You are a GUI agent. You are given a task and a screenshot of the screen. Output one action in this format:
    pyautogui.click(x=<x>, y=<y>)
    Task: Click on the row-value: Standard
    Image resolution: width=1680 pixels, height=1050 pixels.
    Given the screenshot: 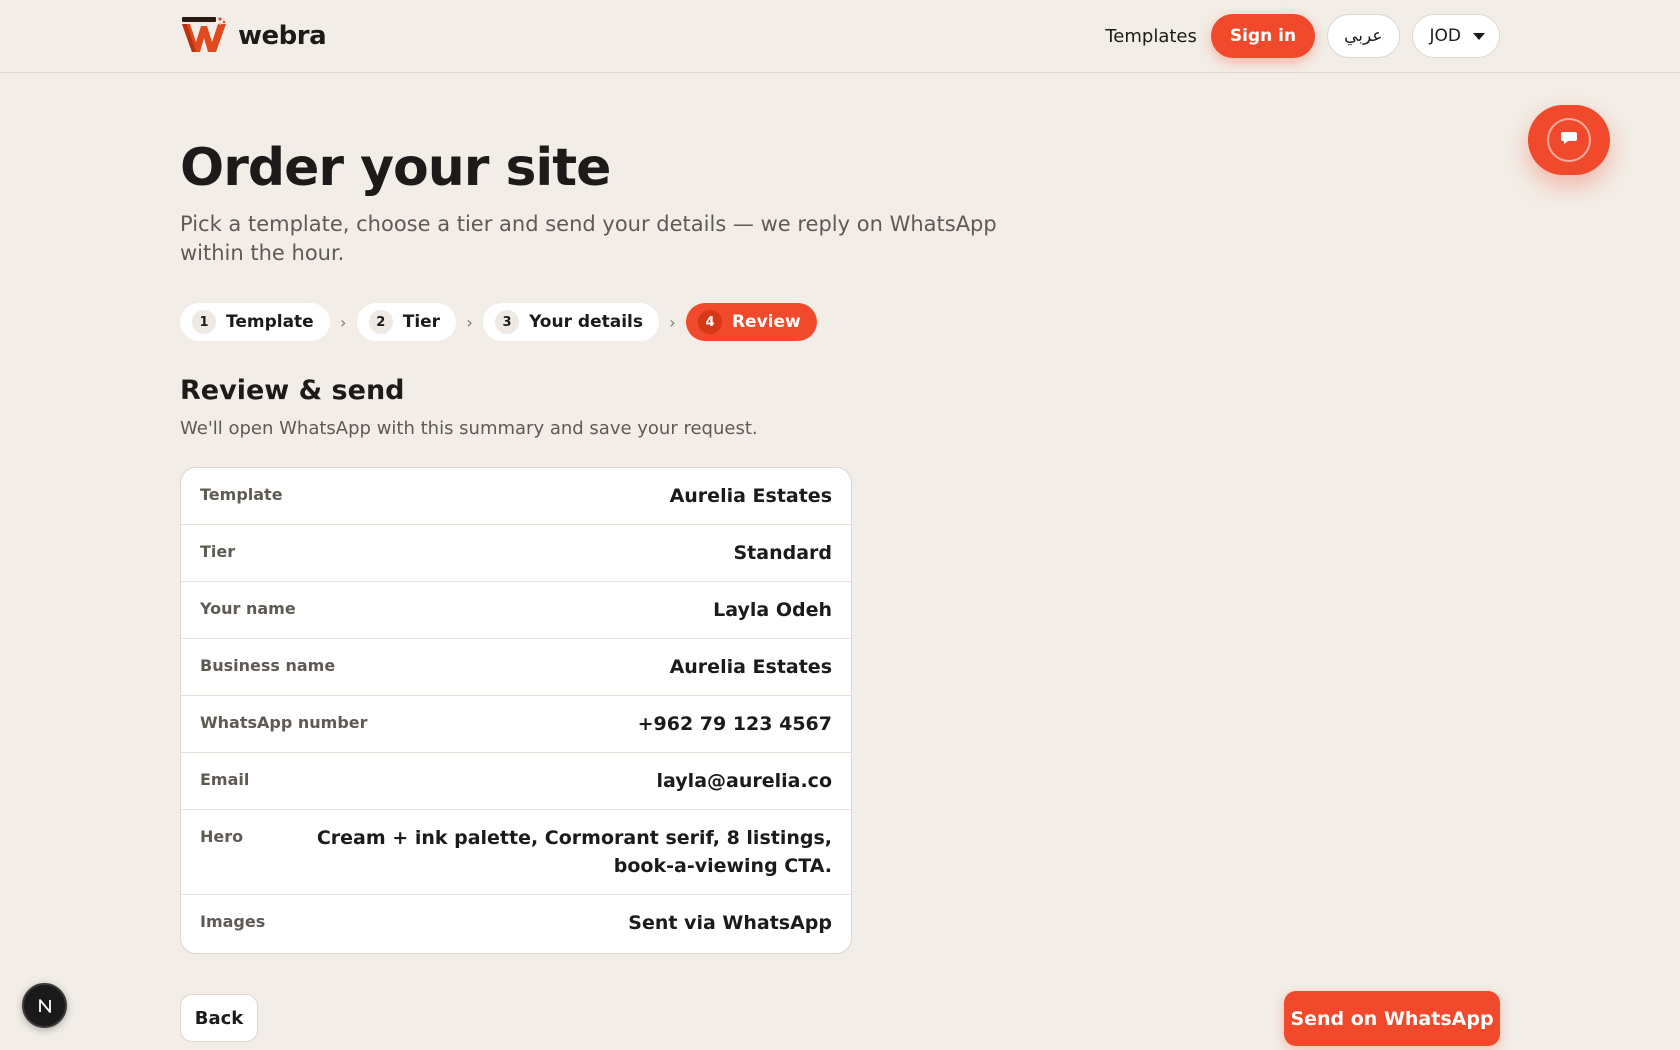 What is the action you would take?
    pyautogui.click(x=782, y=553)
    